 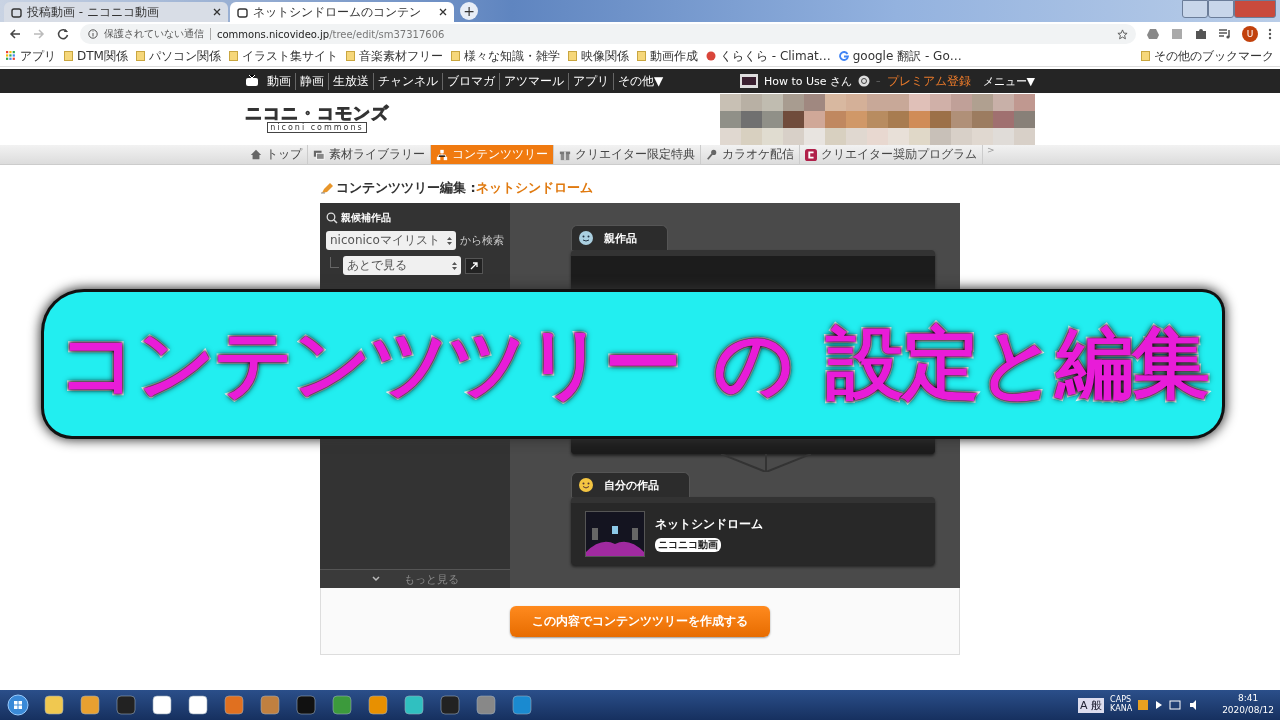 I want to click on c-logo-icon, so click(x=811, y=154).